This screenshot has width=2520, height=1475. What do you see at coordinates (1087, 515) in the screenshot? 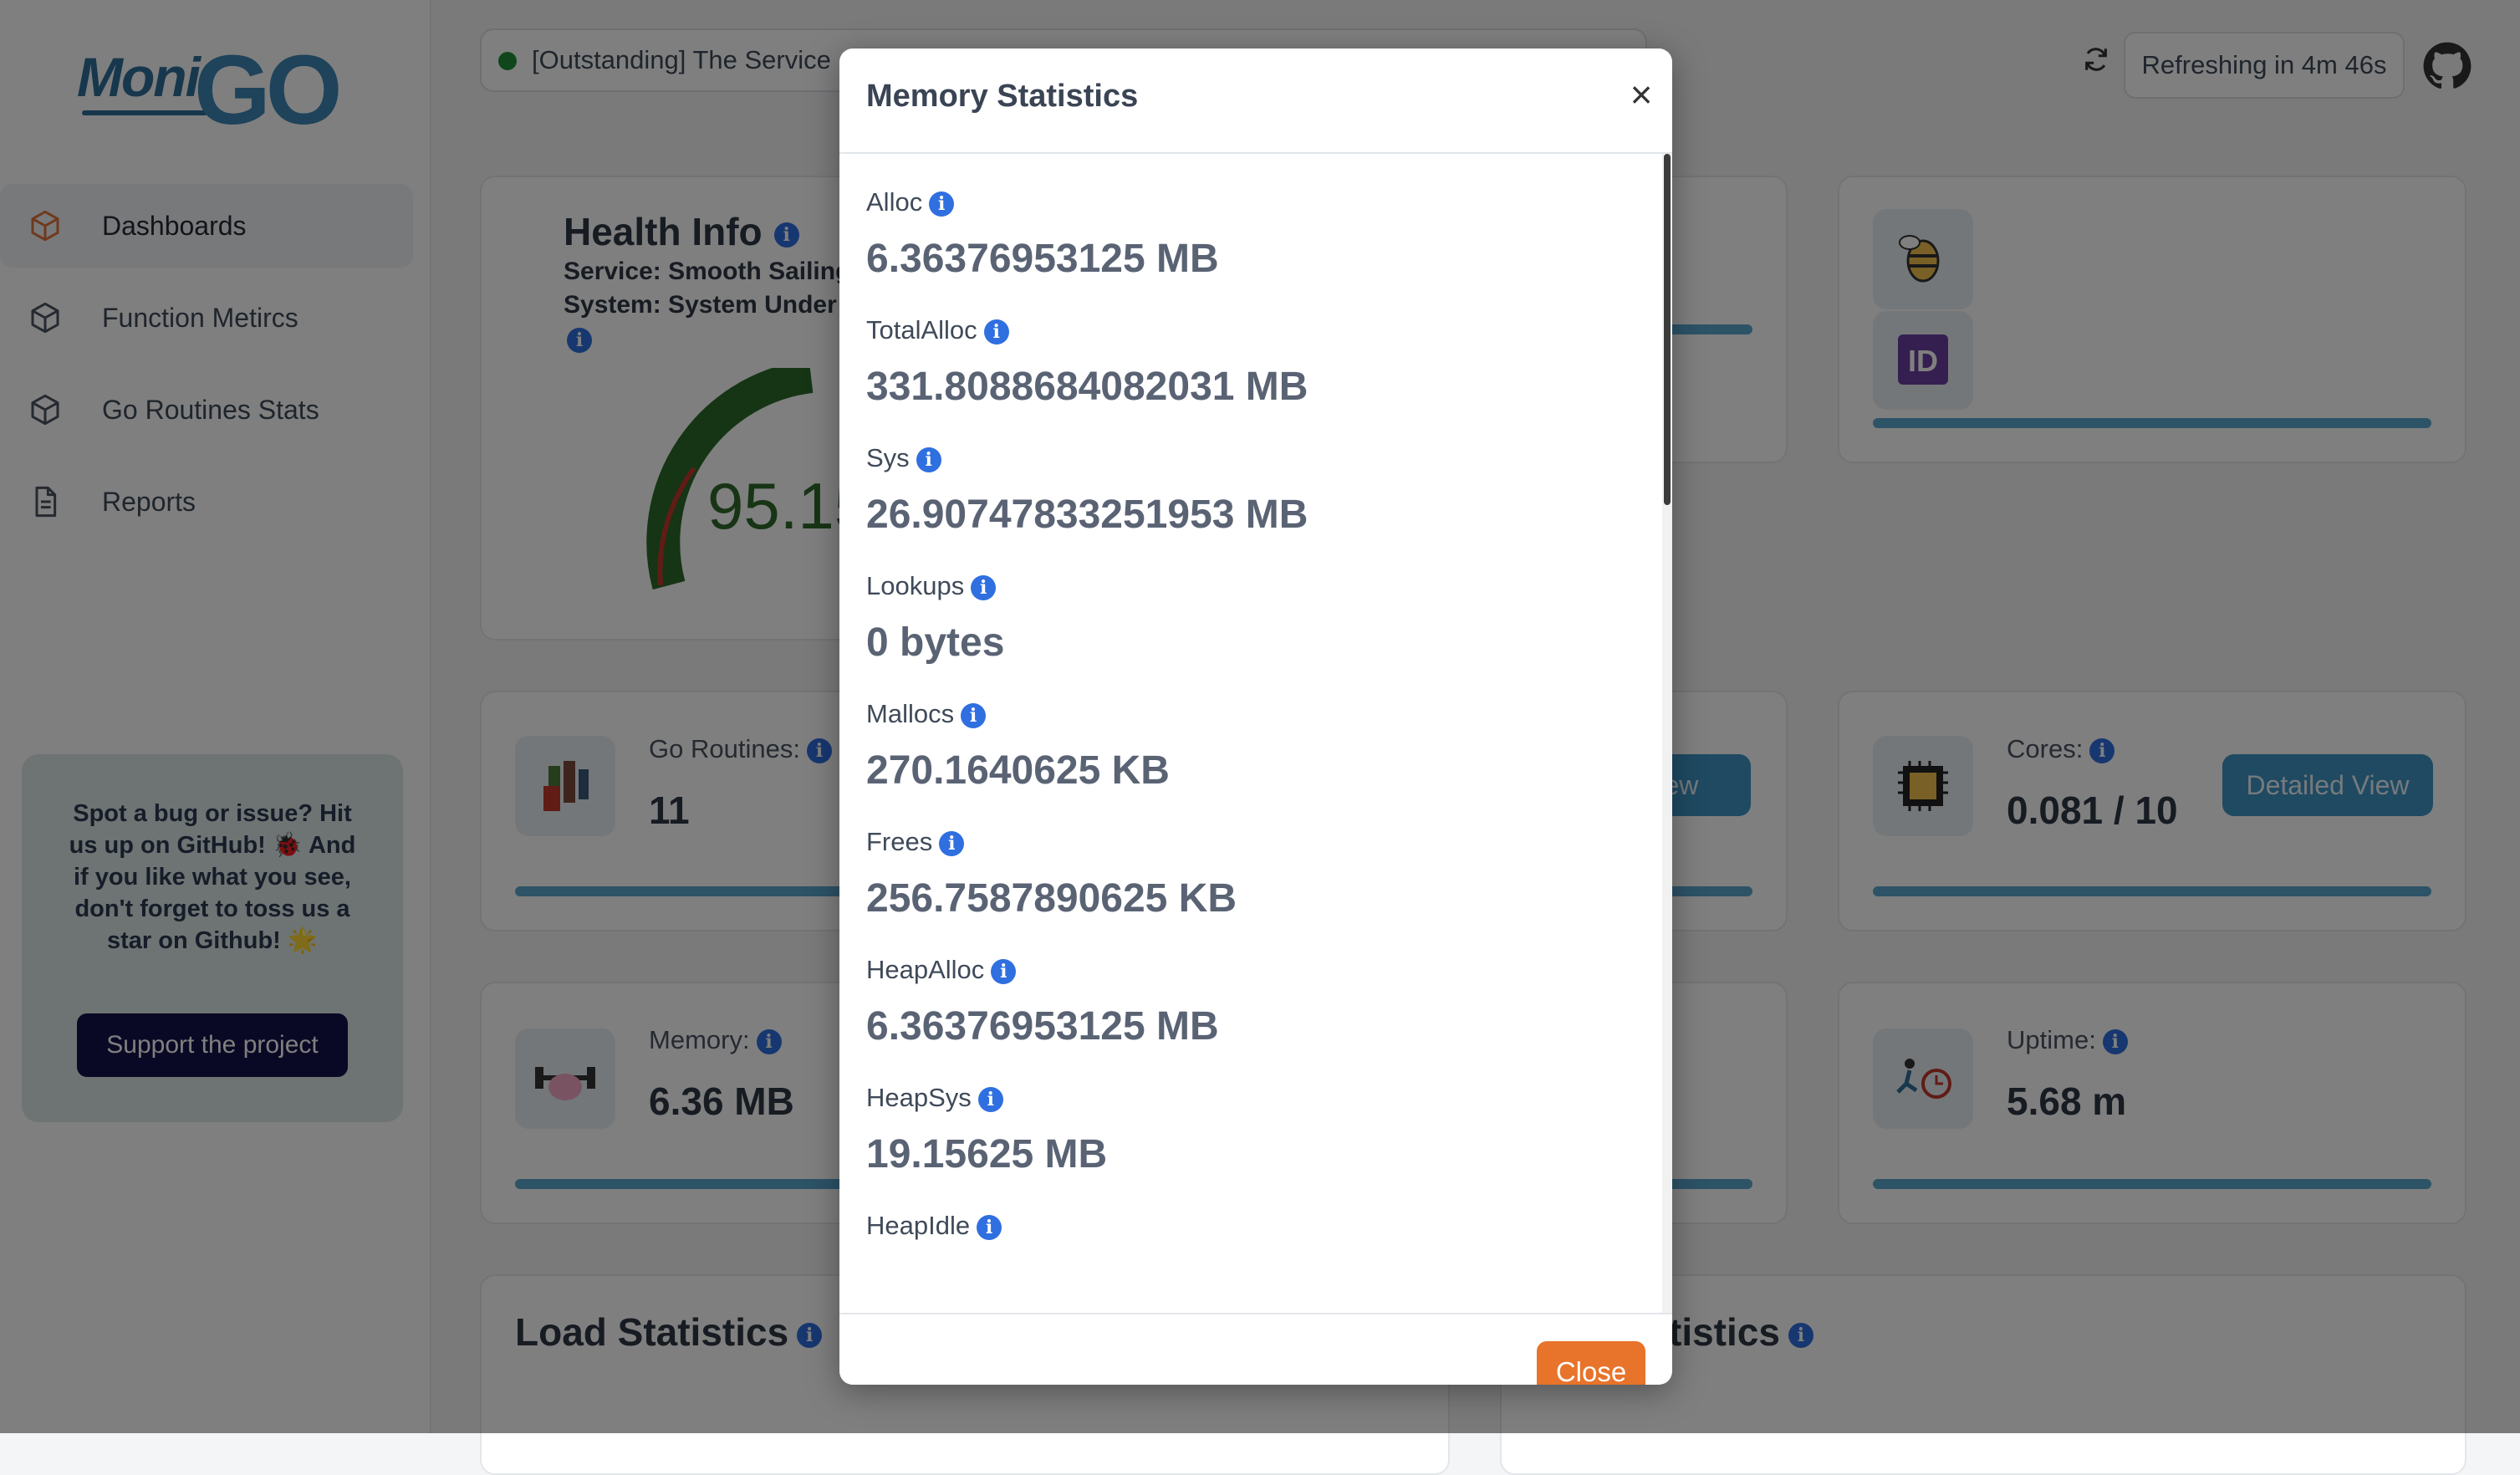
I see `stat-value: 26.90747833251953 MB` at bounding box center [1087, 515].